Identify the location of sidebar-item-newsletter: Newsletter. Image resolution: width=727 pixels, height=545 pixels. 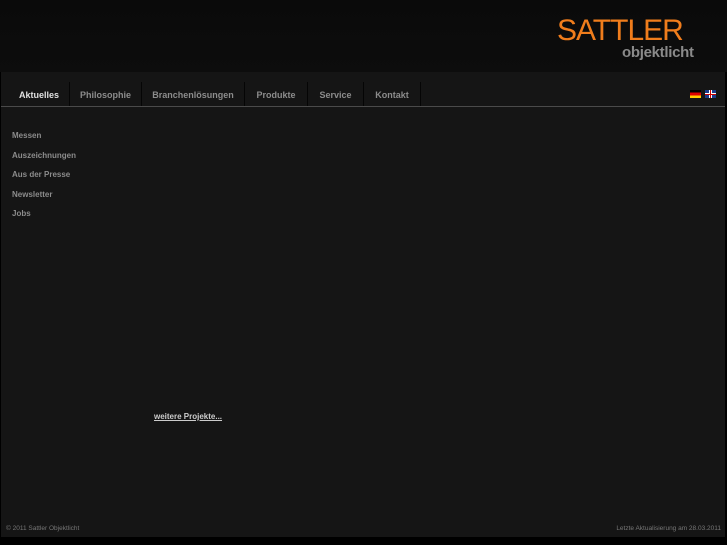
(44, 200).